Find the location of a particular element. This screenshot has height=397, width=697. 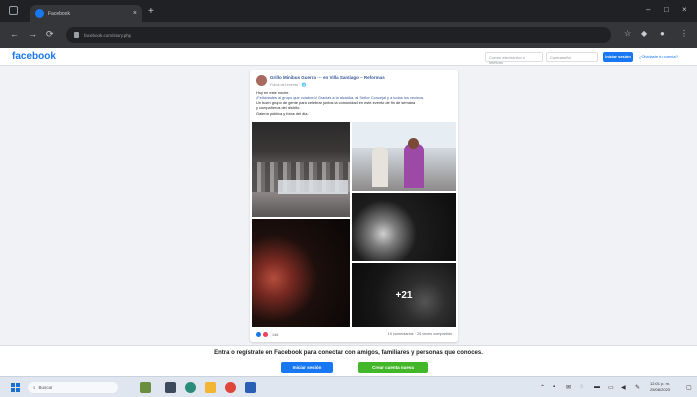

post-photo-speaker is located at coordinates (404, 156).